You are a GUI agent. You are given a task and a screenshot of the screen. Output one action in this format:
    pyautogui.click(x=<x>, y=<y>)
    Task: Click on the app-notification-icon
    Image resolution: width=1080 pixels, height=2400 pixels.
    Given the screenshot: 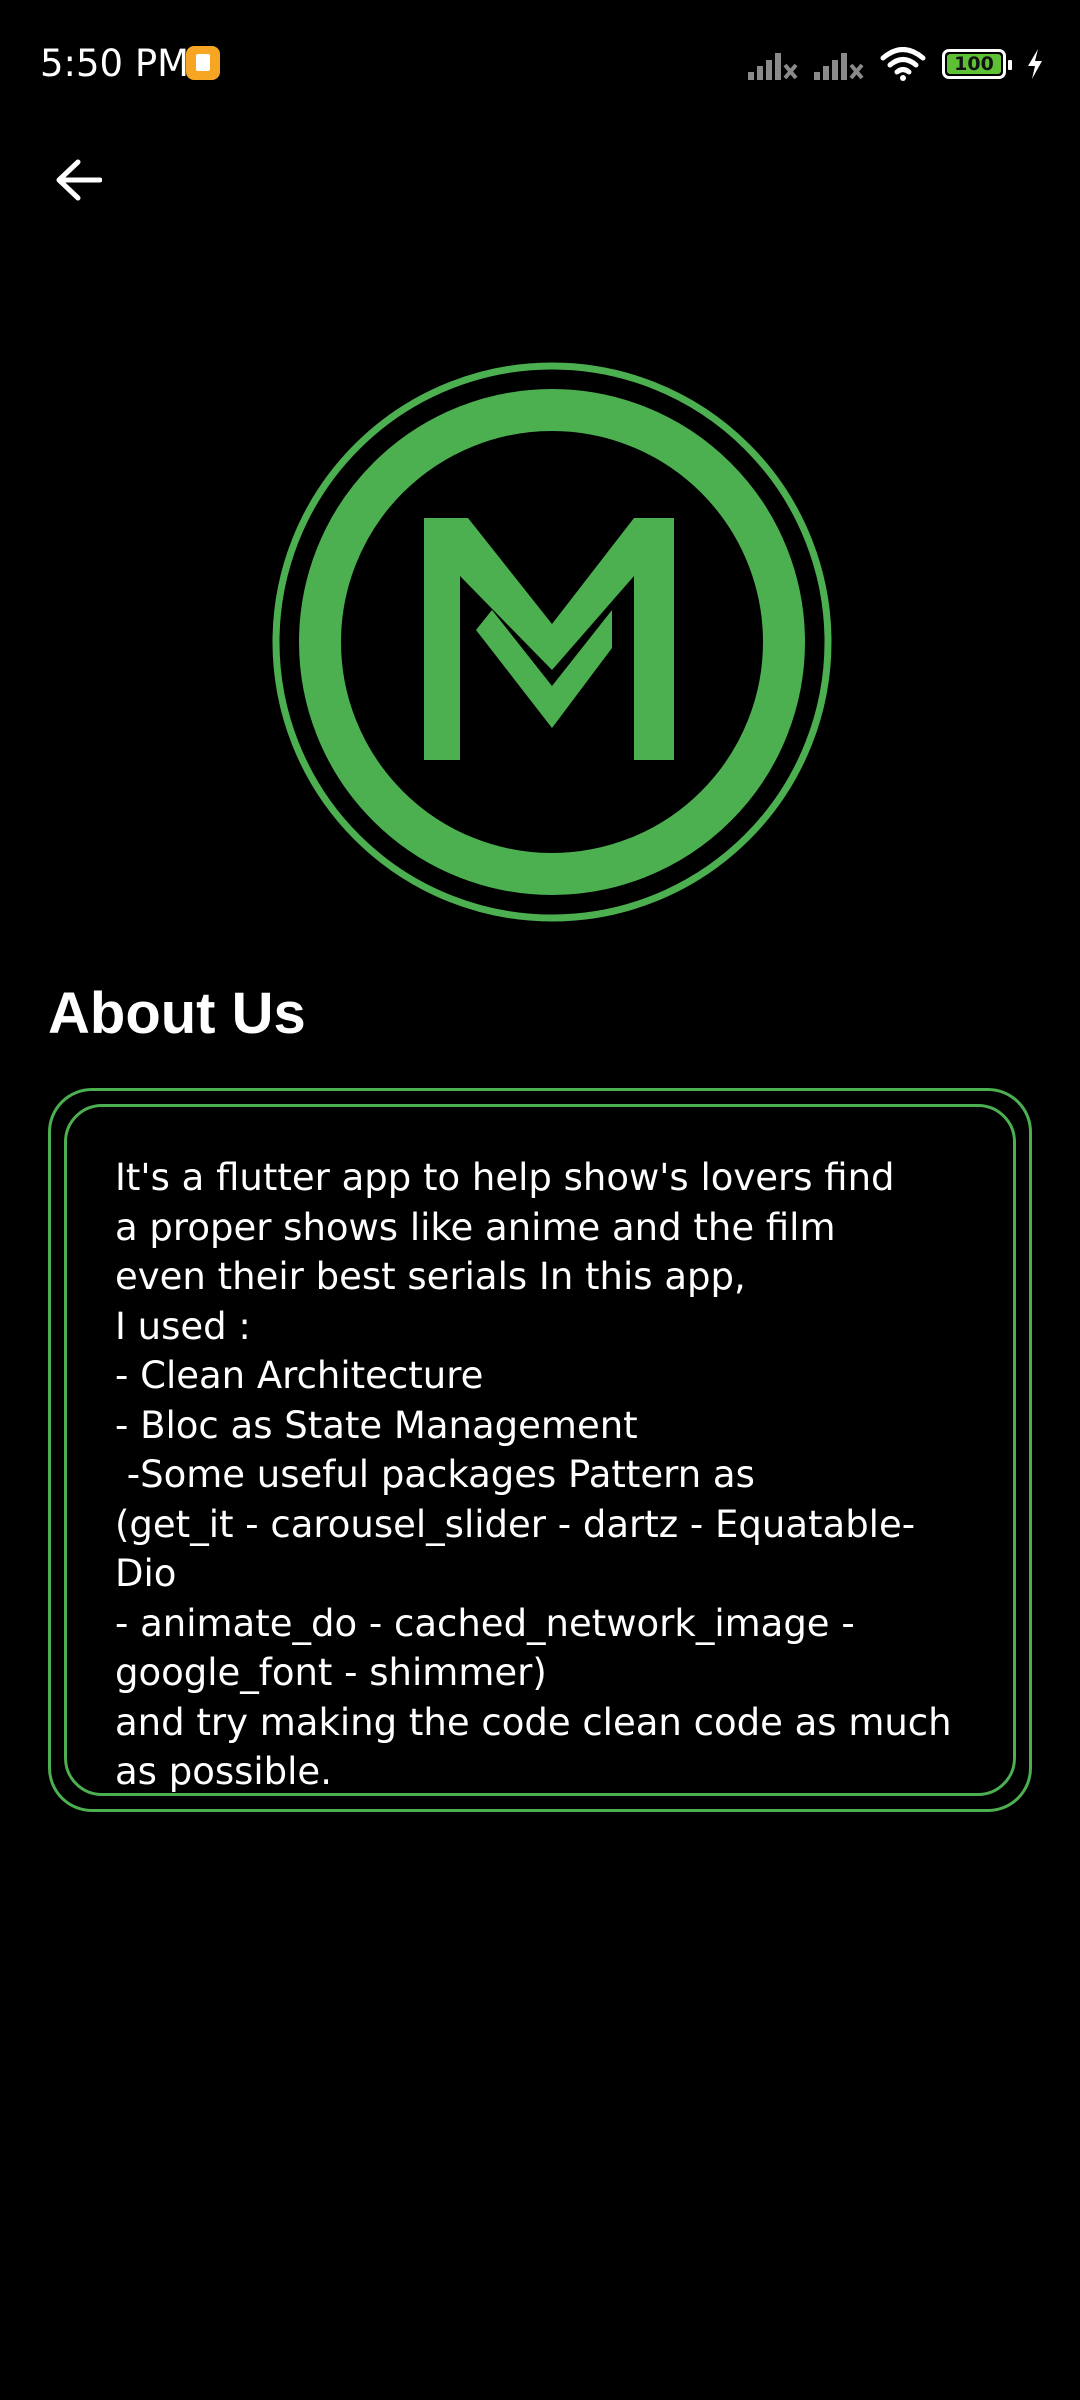 What is the action you would take?
    pyautogui.click(x=203, y=63)
    